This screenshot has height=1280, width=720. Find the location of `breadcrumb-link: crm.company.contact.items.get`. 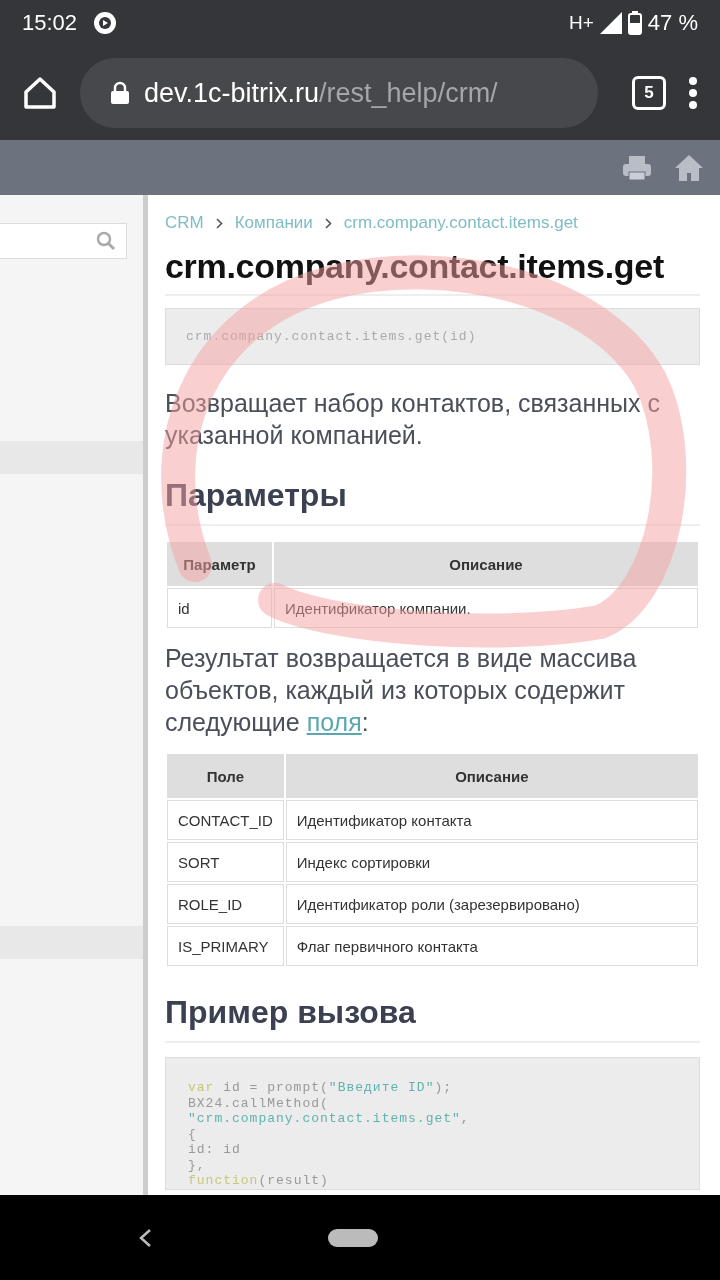

breadcrumb-link: crm.company.contact.items.get is located at coordinates (460, 223).